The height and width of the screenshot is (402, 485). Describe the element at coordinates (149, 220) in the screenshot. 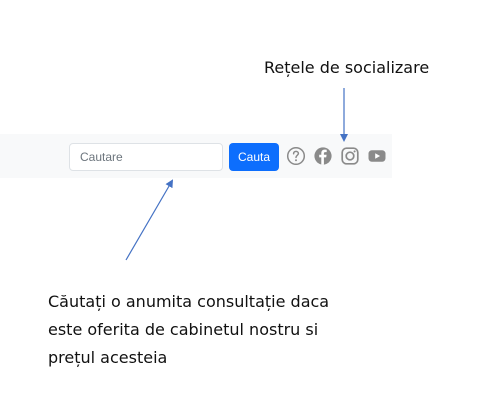

I see `search-arrow` at that location.